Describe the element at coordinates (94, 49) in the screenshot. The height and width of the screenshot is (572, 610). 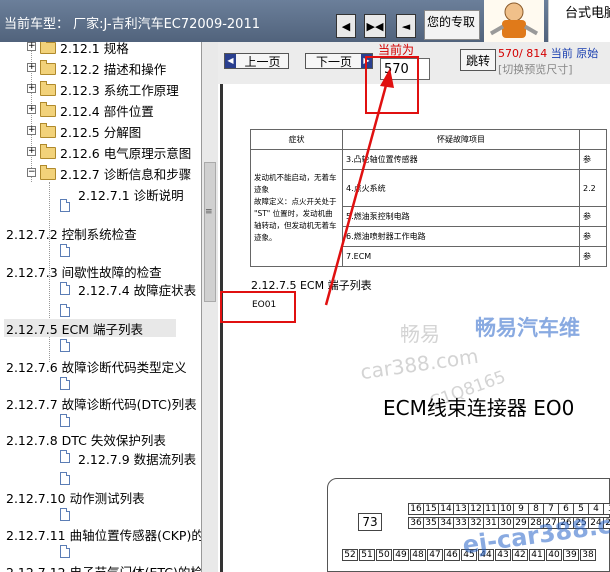
I see `tree-item-2-12-1: 2.12.1 规格` at that location.